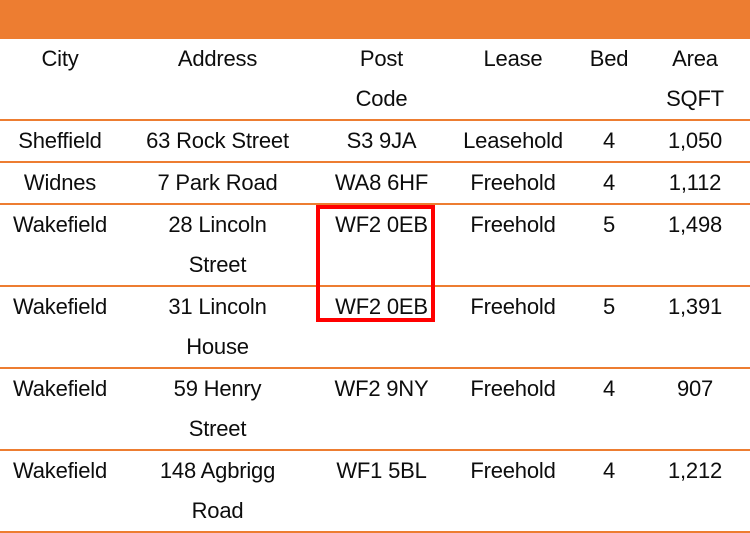 The width and height of the screenshot is (750, 533). I want to click on cell-area-text: 1,050, so click(695, 140).